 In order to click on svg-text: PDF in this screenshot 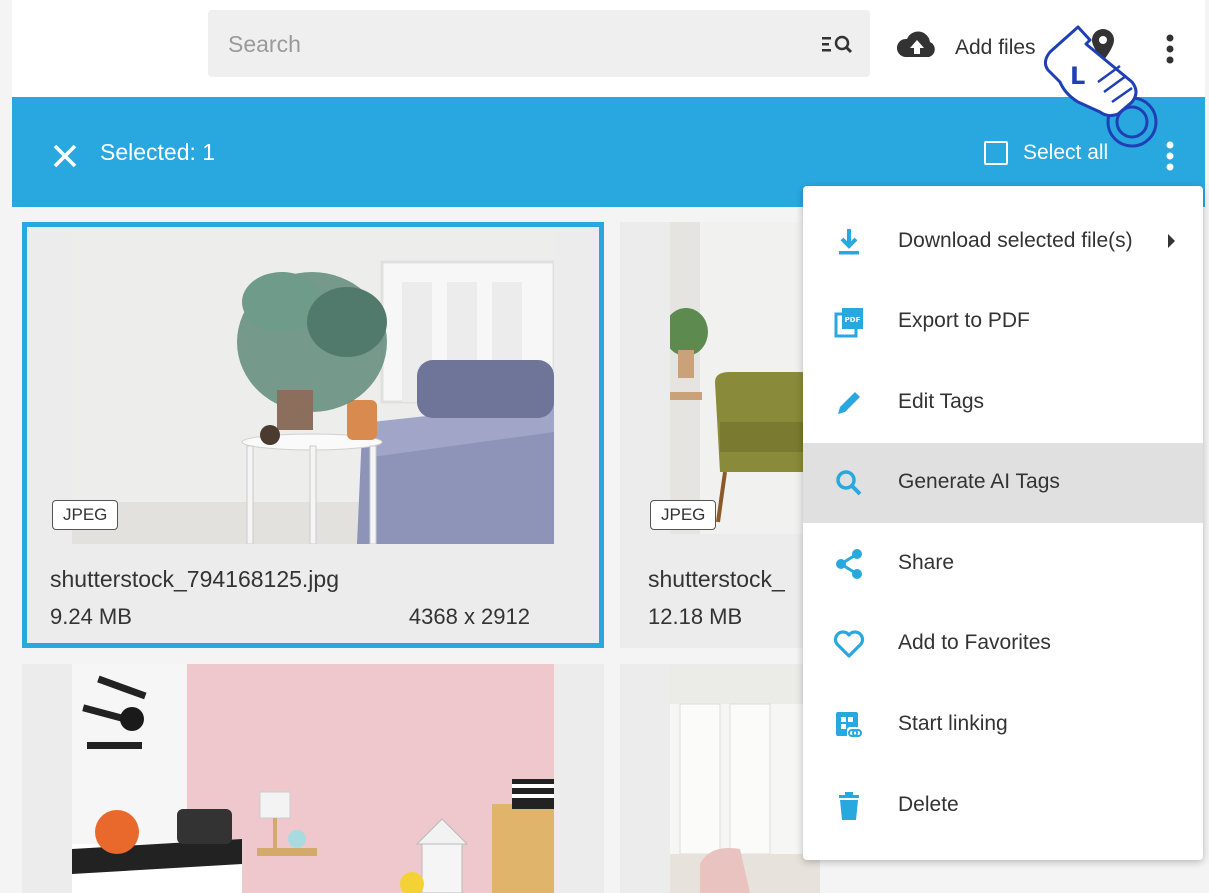, I will do `click(853, 320)`.